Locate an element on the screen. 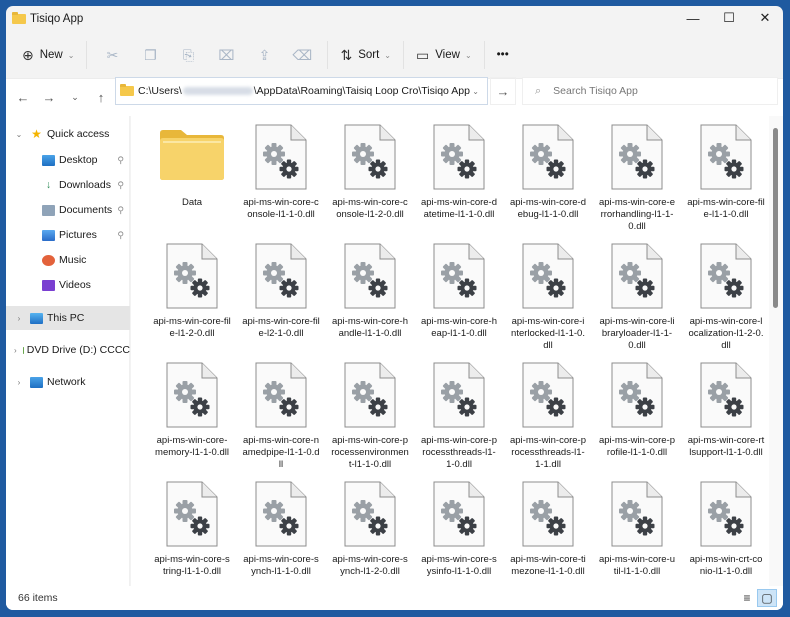 This screenshot has height=617, width=790. file-name: api-ms-win-core-namedpipe-l1-1-0.dll is located at coordinates (281, 452).